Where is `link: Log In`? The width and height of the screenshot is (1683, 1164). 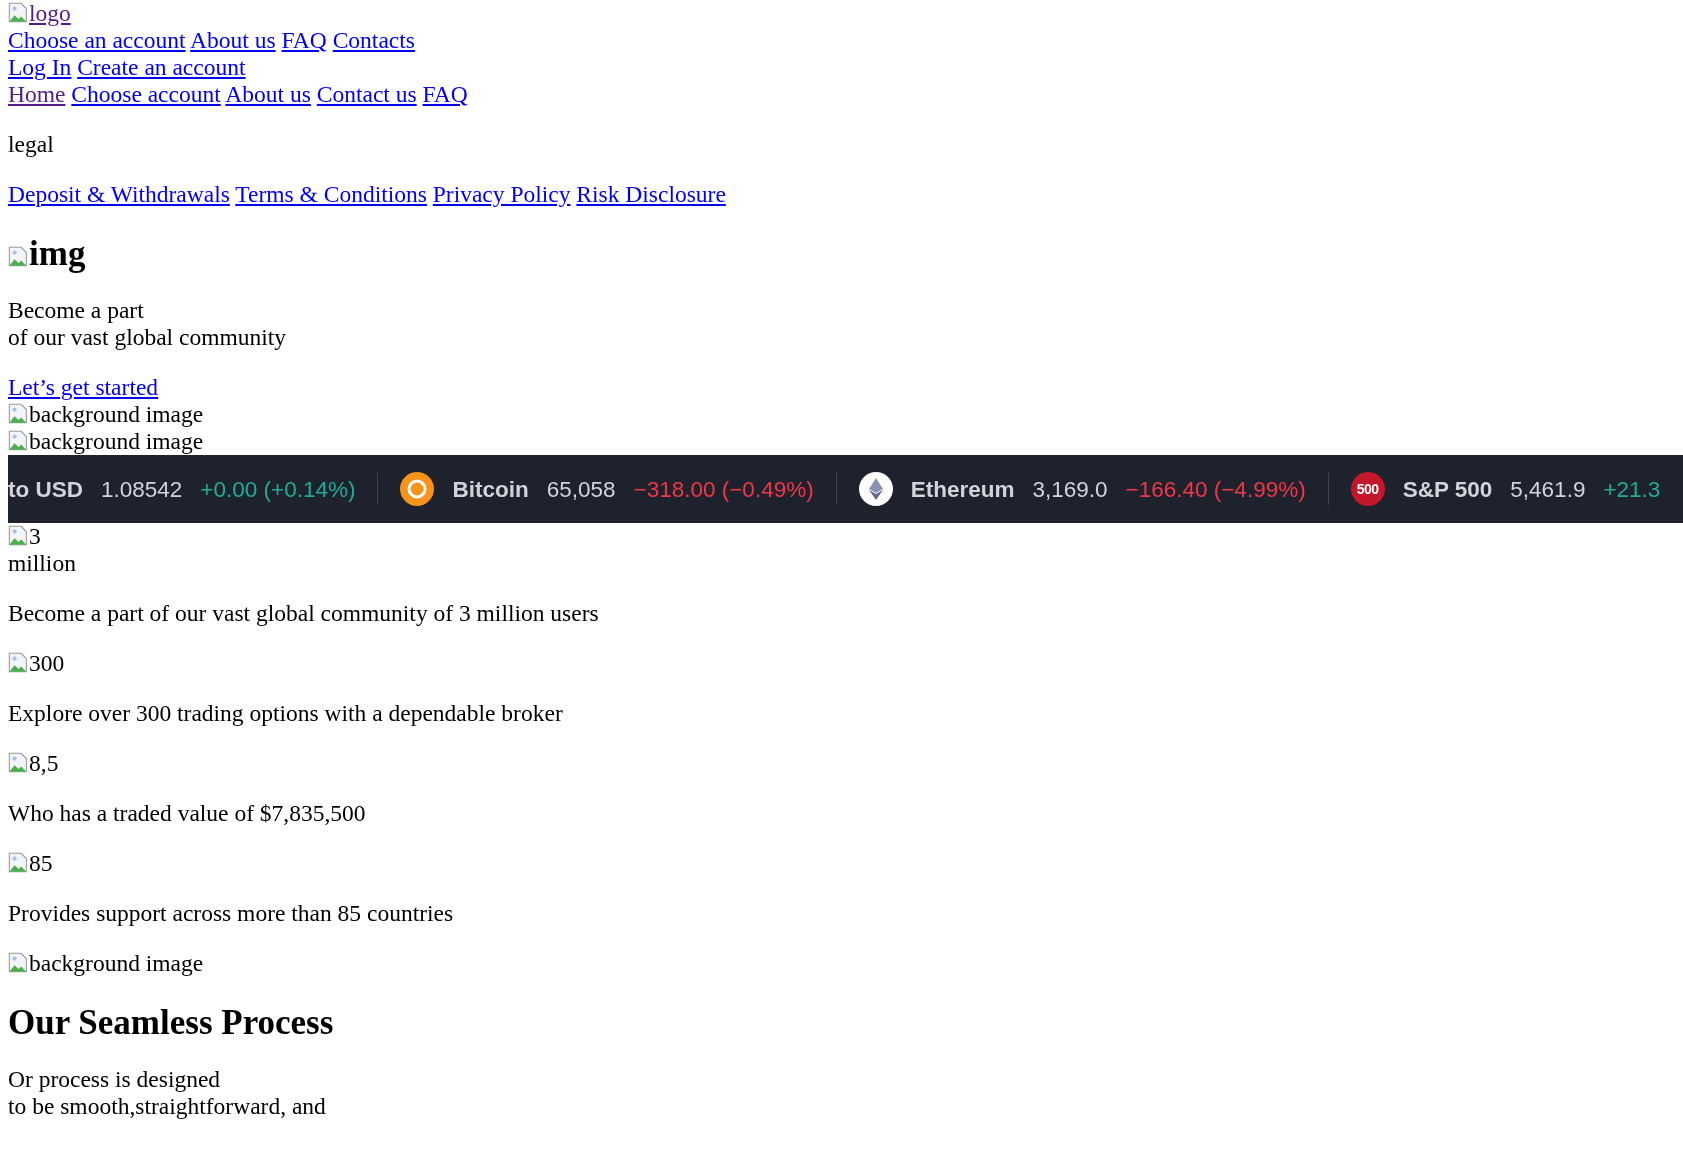 link: Log In is located at coordinates (40, 67).